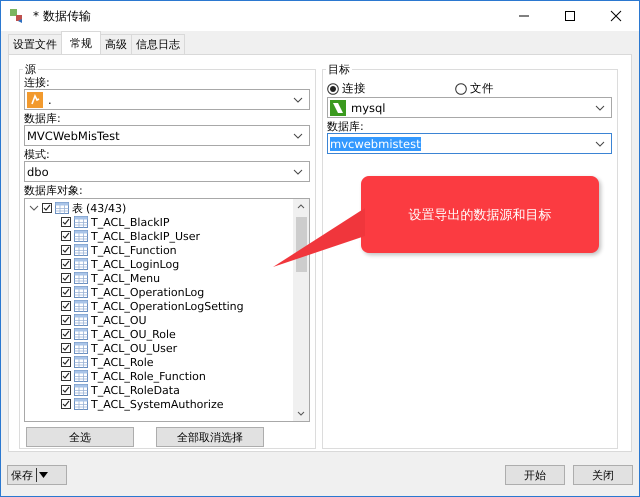 The height and width of the screenshot is (497, 640). I want to click on dropdown-arrow-icon, so click(43, 475).